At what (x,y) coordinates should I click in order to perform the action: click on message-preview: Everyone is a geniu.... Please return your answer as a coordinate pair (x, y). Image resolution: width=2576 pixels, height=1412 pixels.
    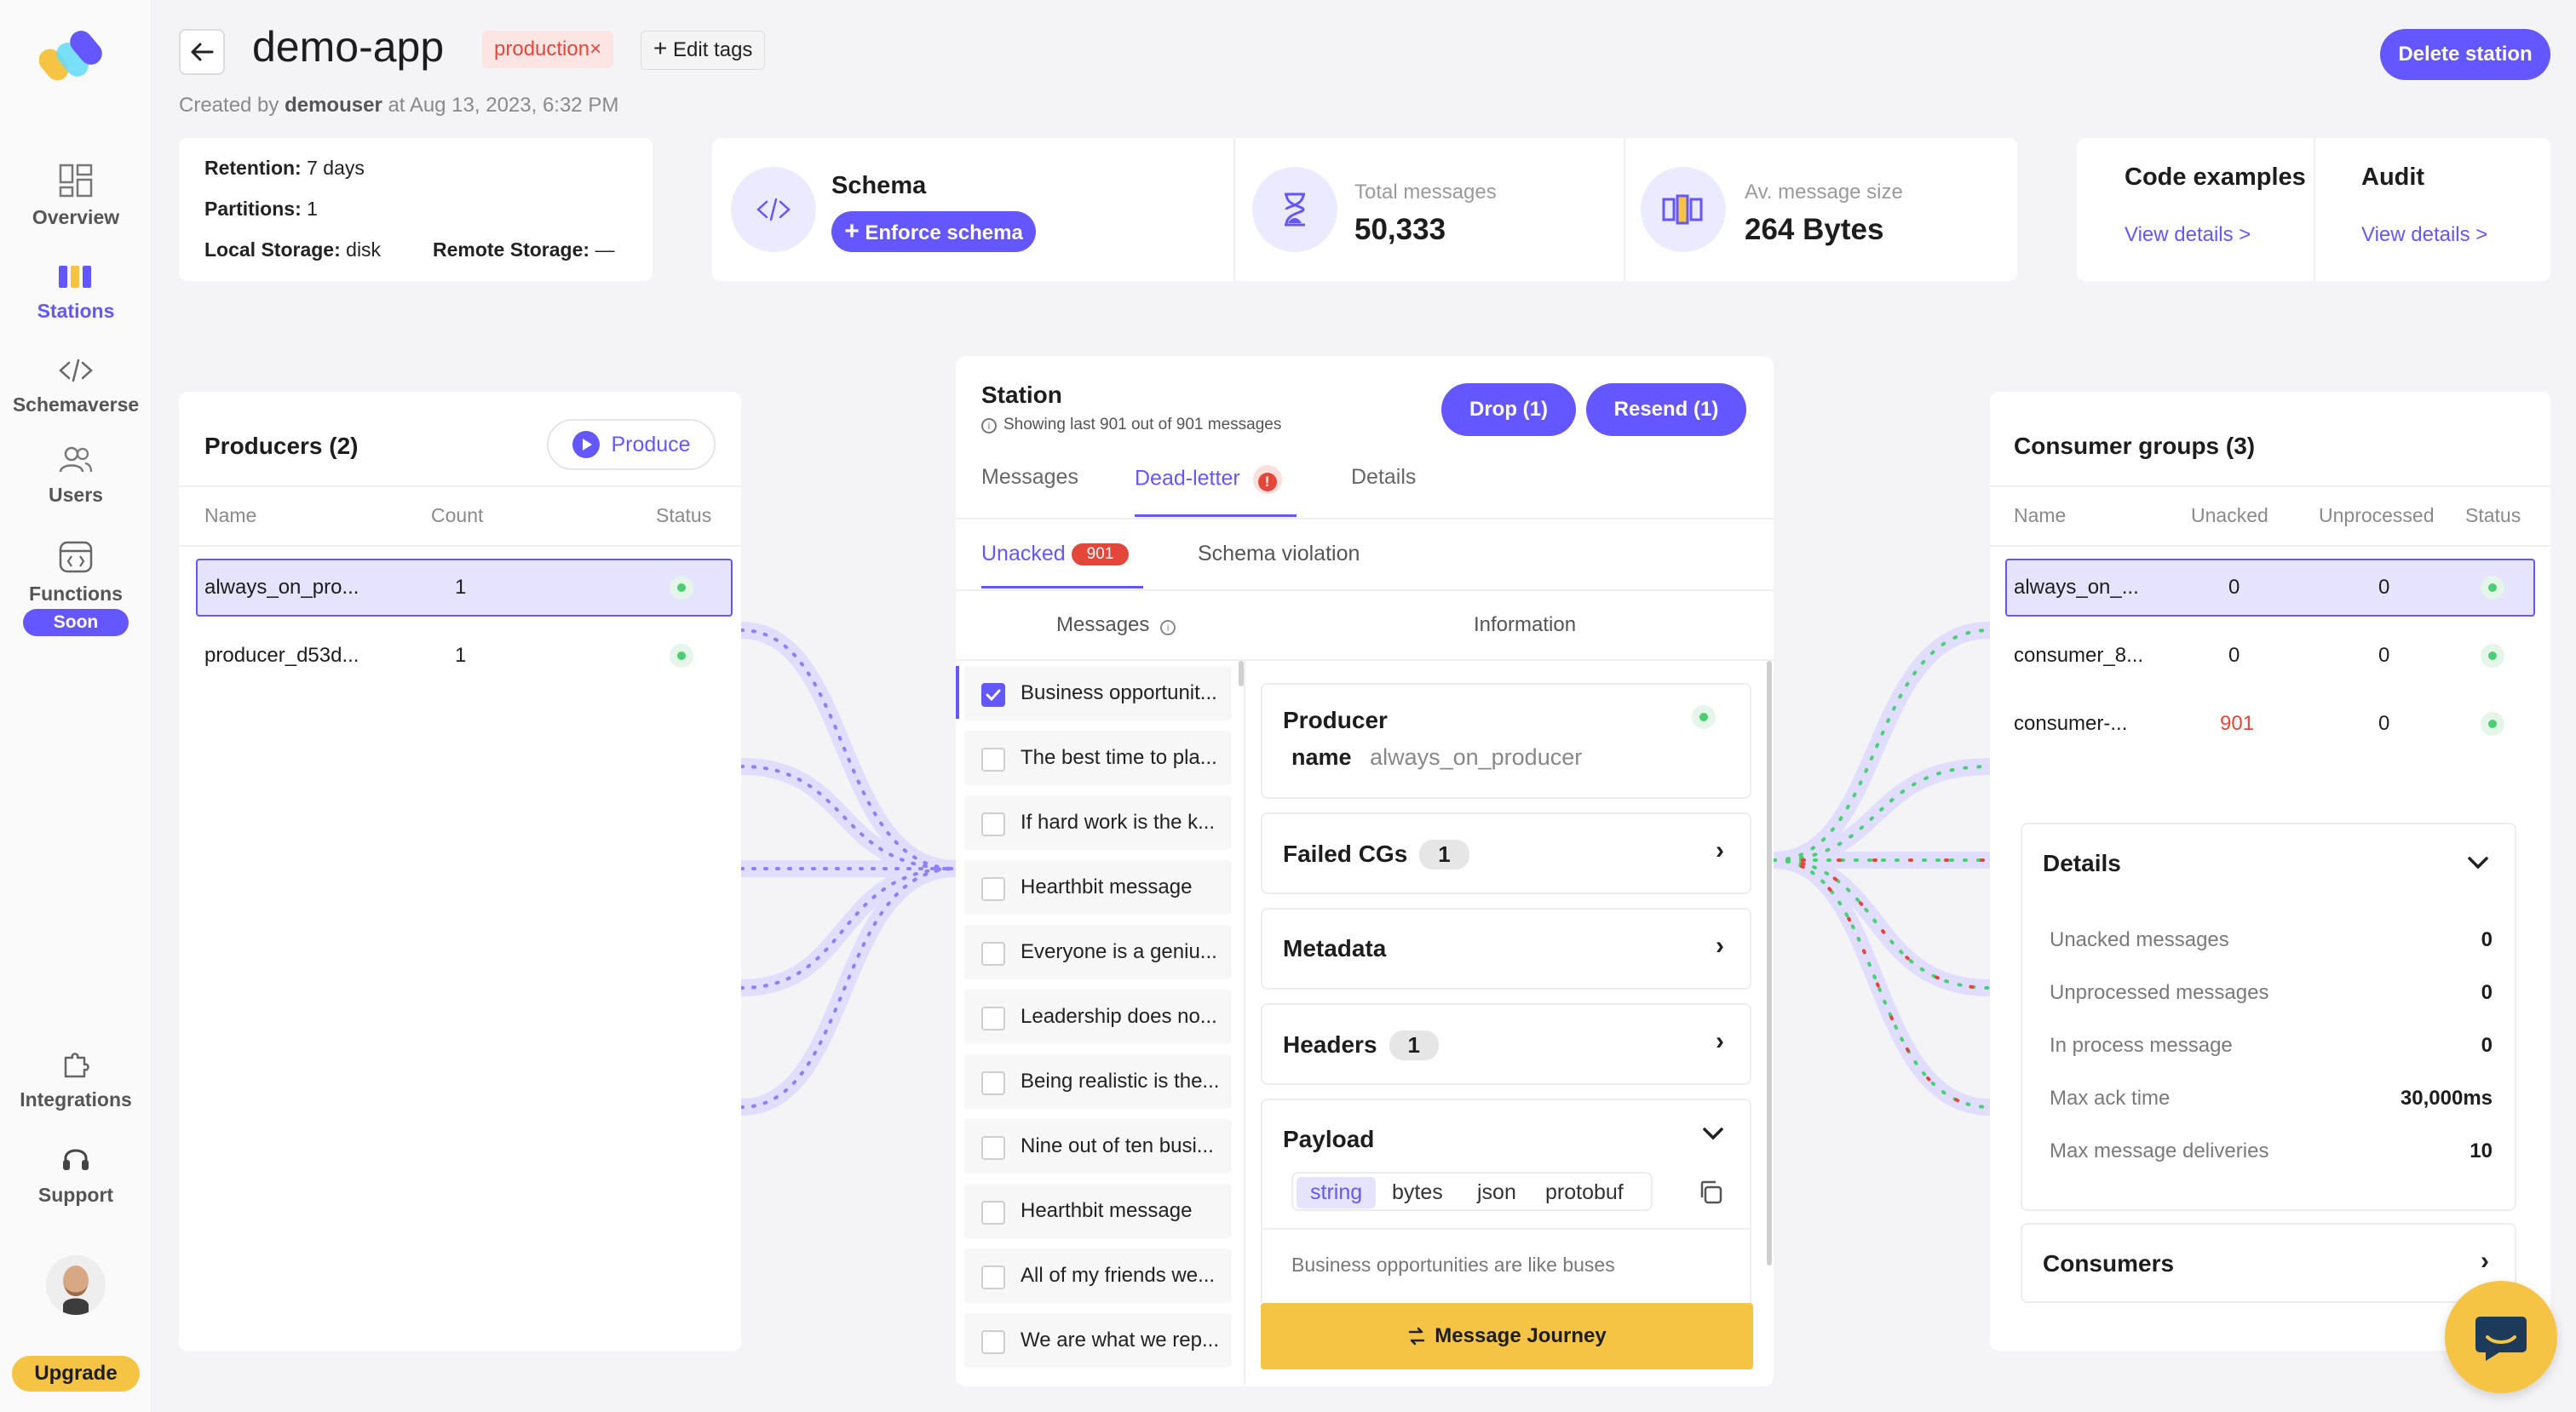
    Looking at the image, I should click on (1119, 951).